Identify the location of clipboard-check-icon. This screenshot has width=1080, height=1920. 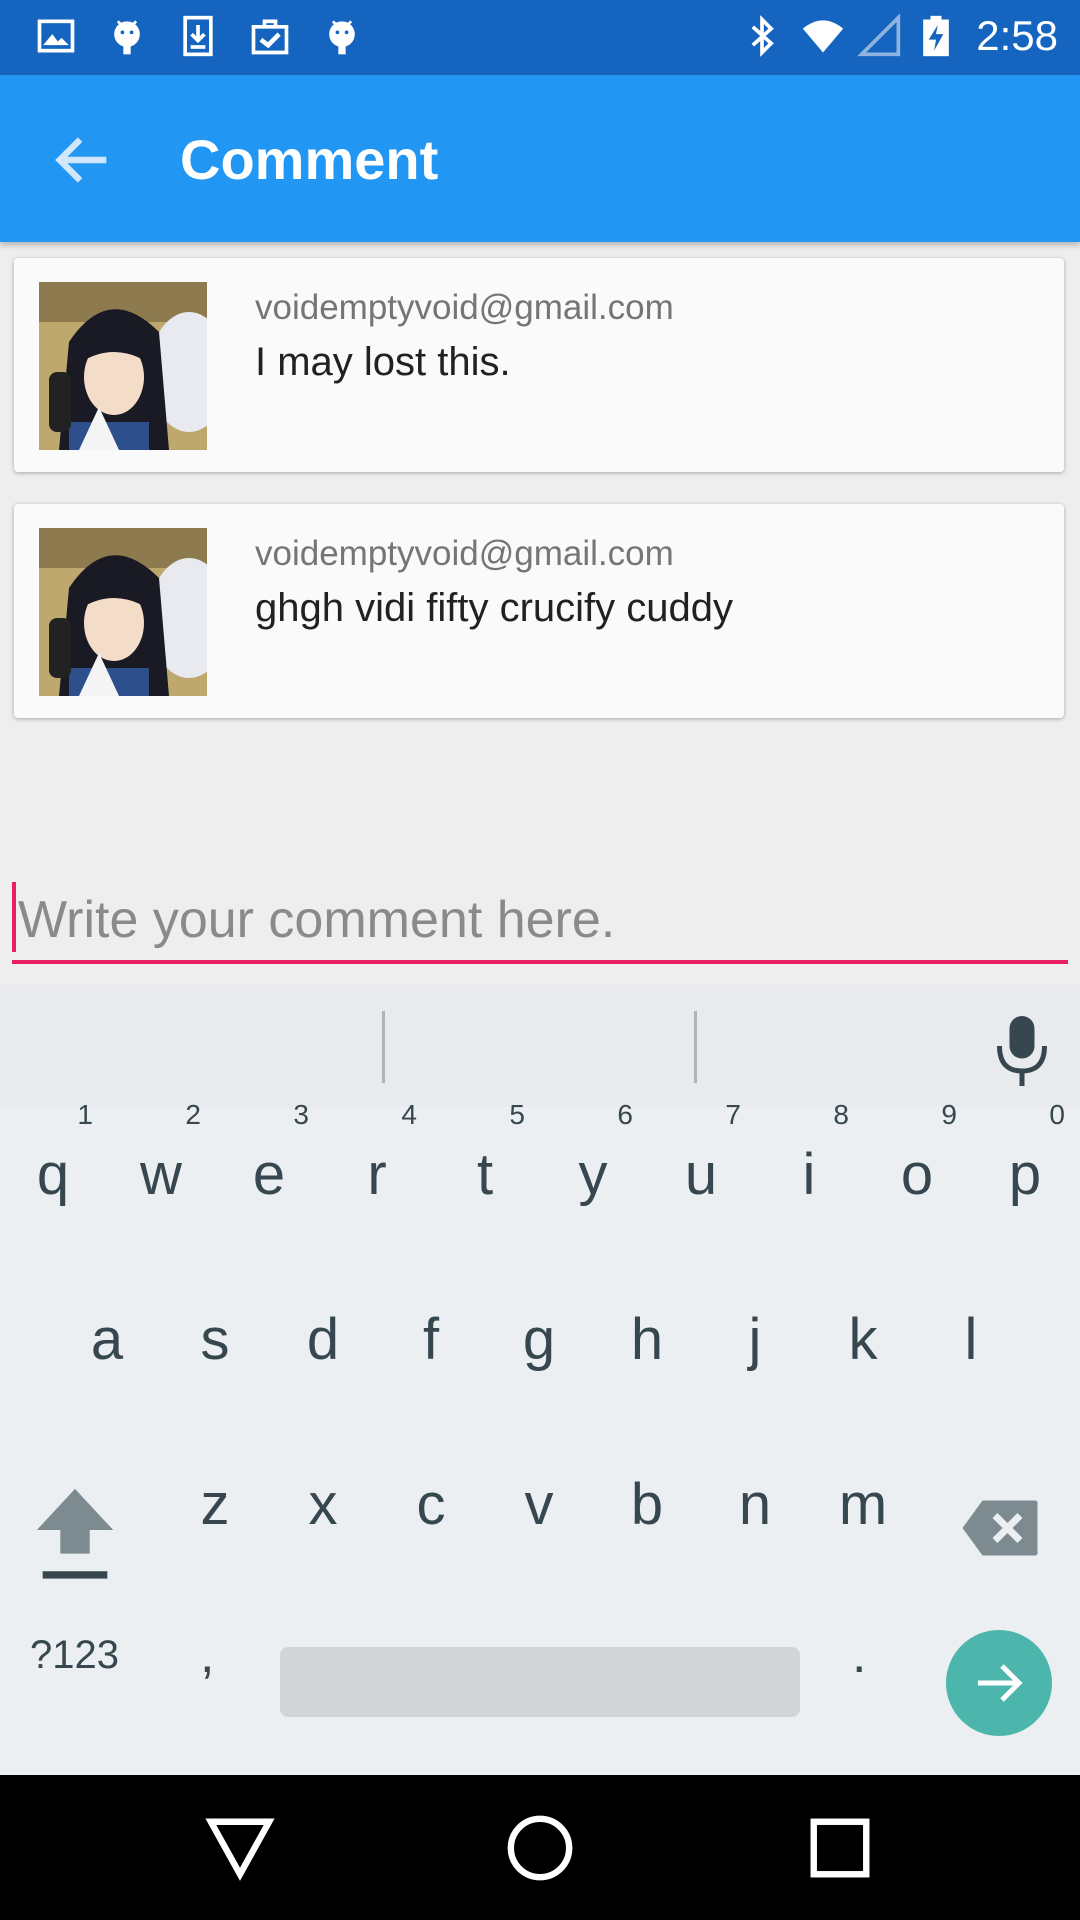
(270, 37).